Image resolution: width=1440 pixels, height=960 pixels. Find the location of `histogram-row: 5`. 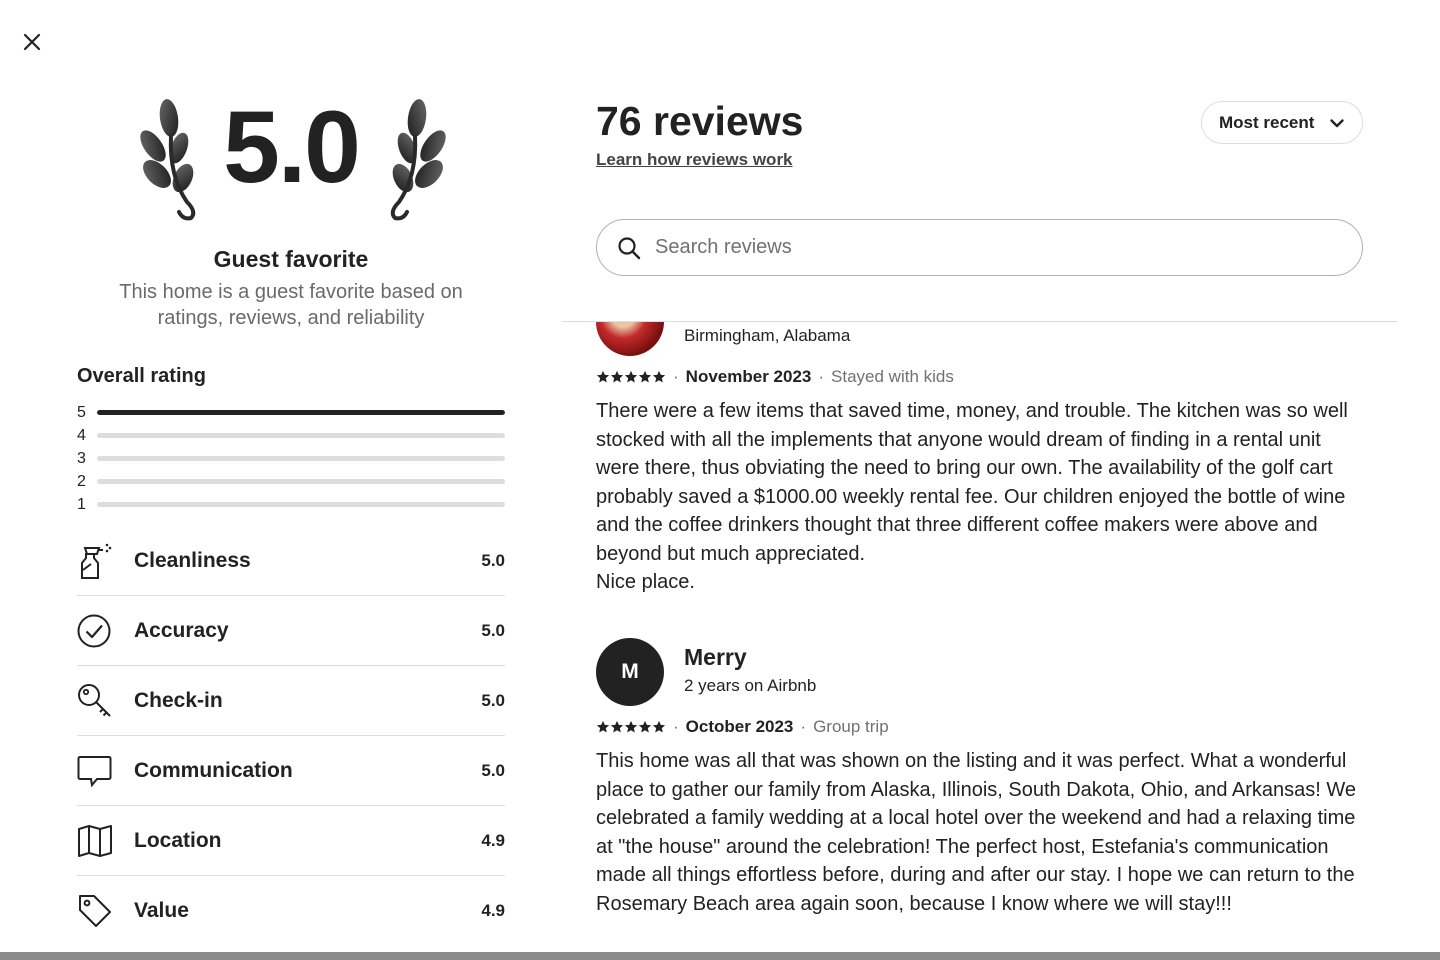

histogram-row: 5 is located at coordinates (291, 412).